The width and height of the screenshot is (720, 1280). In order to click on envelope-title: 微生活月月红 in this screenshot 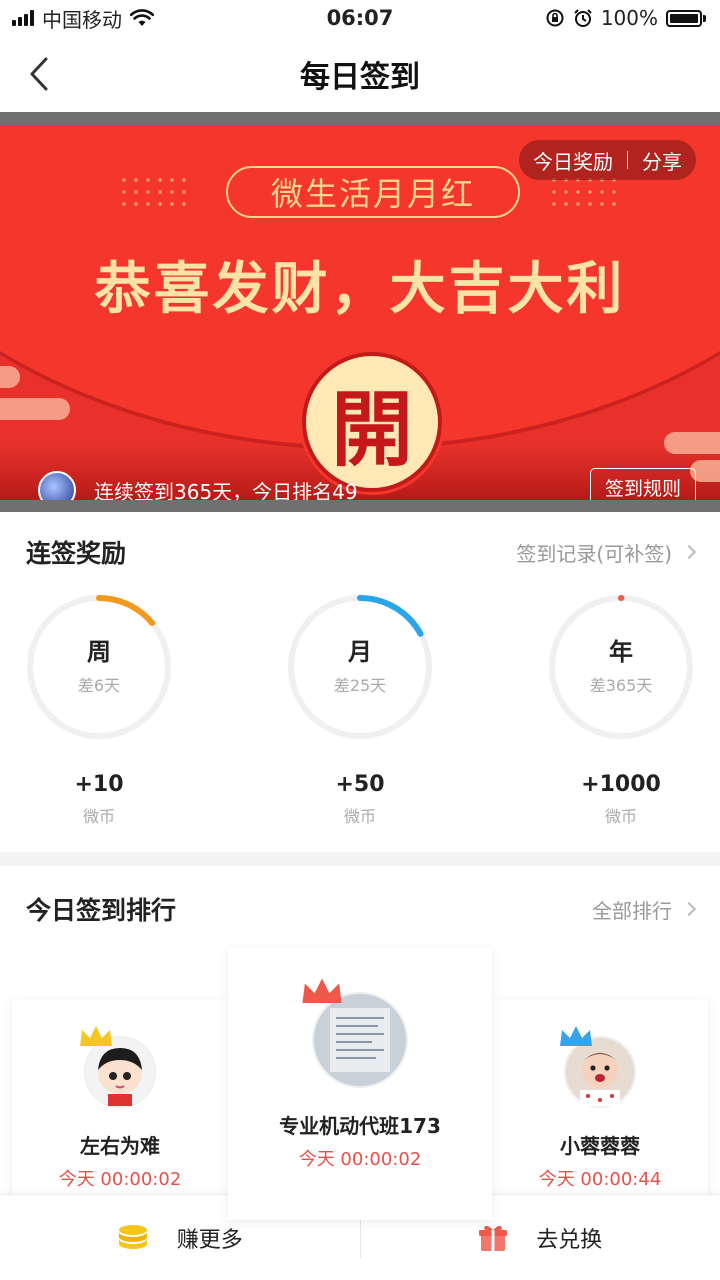, I will do `click(373, 192)`.